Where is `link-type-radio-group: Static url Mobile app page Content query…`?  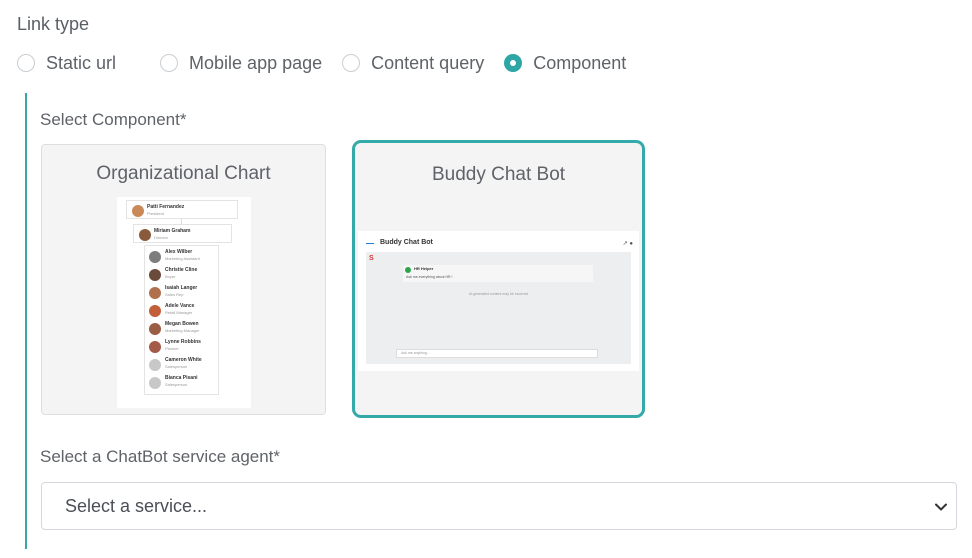 link-type-radio-group: Static url Mobile app page Content query… is located at coordinates (321, 63).